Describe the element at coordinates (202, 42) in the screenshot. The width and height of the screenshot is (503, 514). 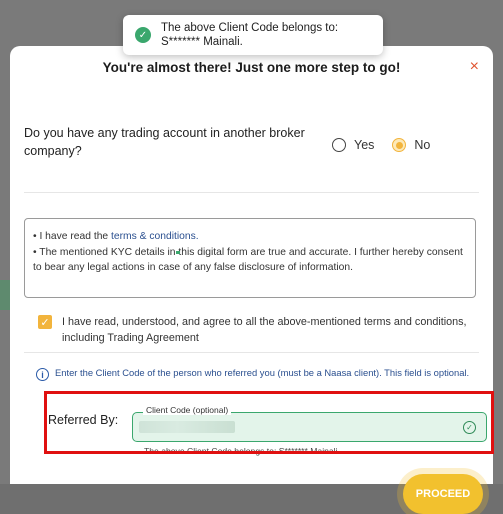
I see `toast-line-2: S******* Mainali.` at that location.